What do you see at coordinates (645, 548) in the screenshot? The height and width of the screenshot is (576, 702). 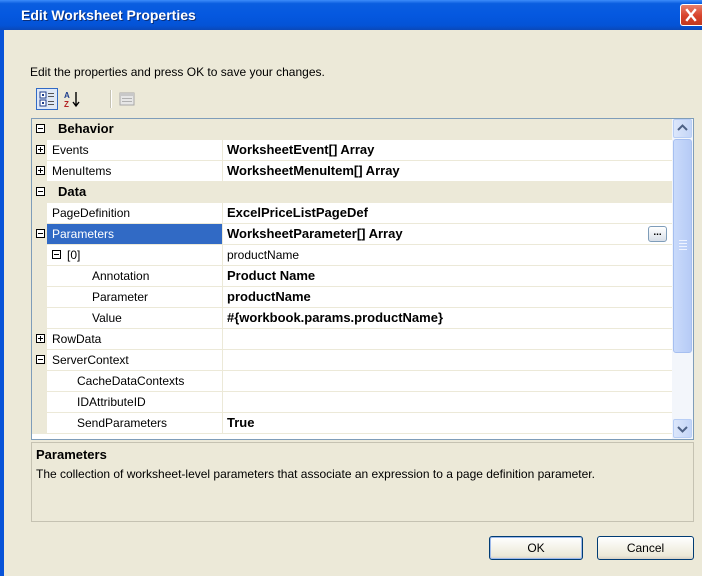 I see `cancel-button: Cancel` at bounding box center [645, 548].